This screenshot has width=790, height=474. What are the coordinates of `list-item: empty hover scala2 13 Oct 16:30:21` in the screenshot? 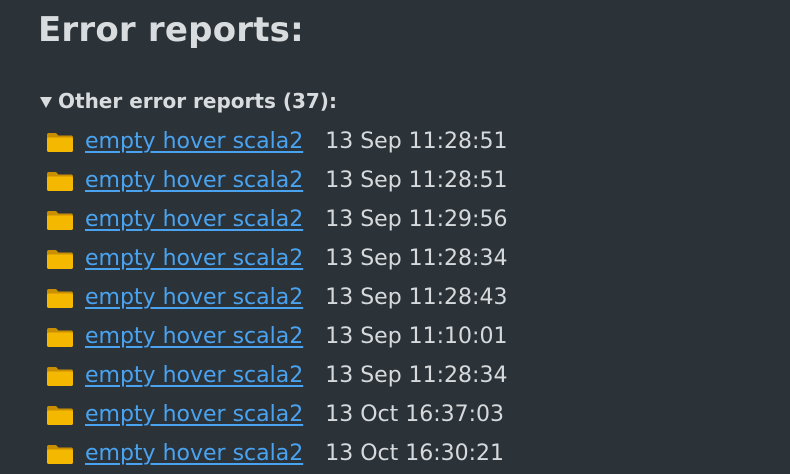 It's located at (408, 453).